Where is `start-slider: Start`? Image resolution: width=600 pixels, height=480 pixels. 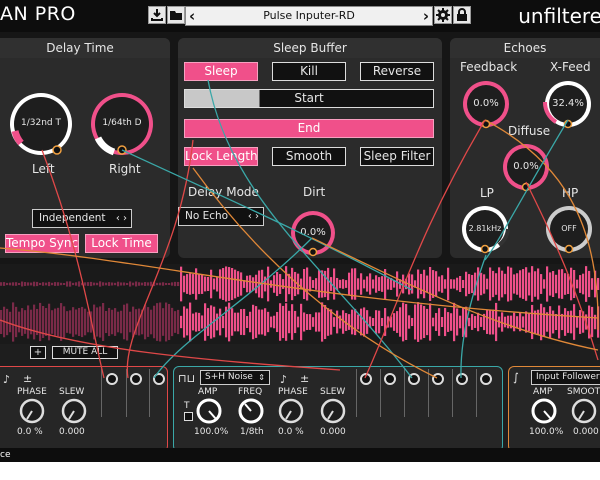
start-slider: Start is located at coordinates (309, 98).